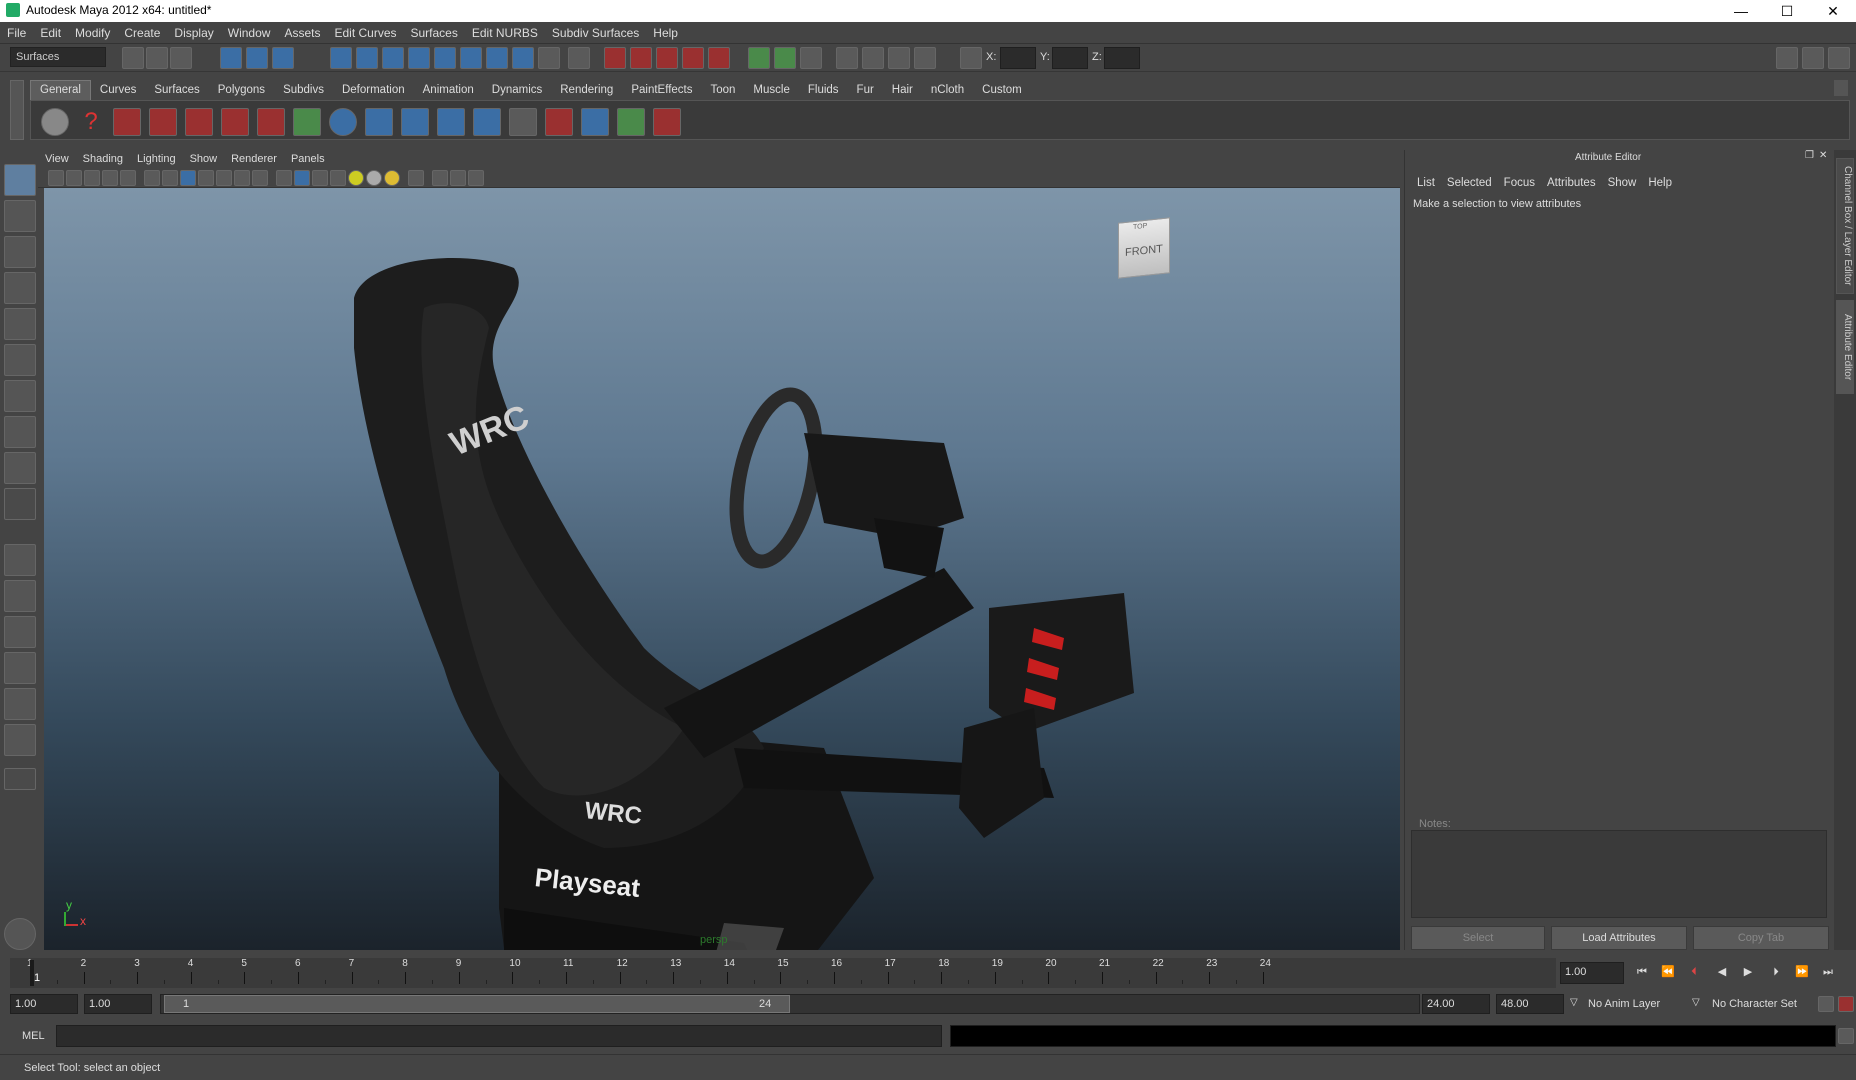 Image resolution: width=1856 pixels, height=1080 pixels. I want to click on play-forwards-icon: ▶, so click(1748, 972).